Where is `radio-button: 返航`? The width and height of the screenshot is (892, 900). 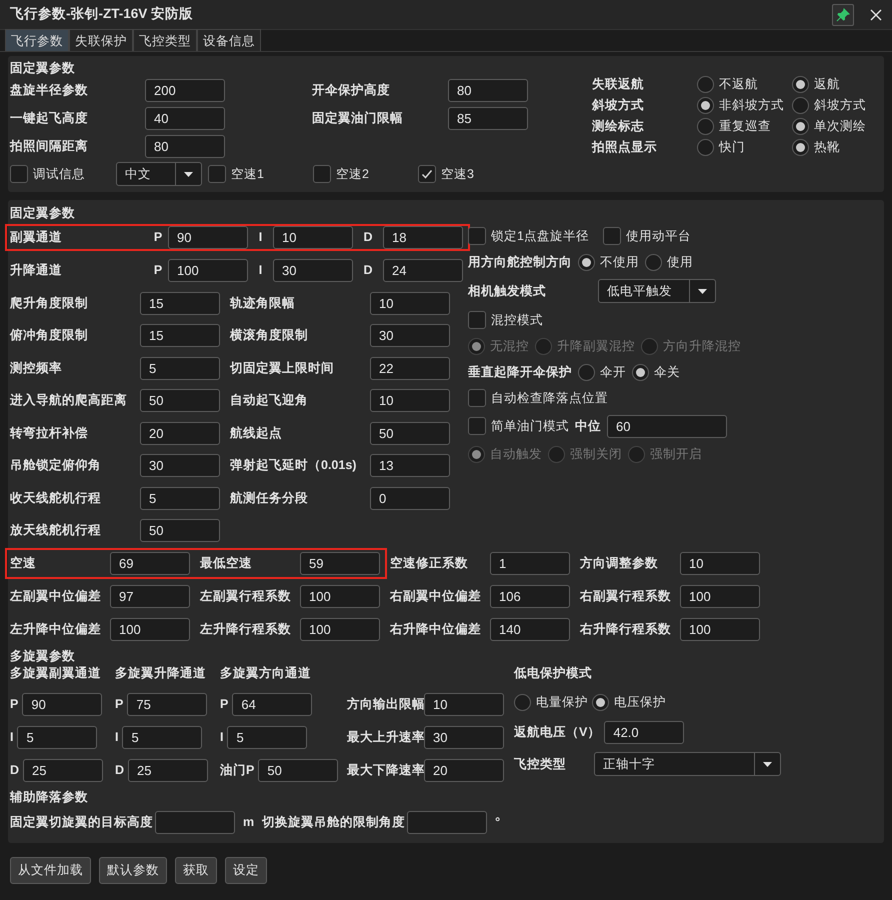
radio-button: 返航 is located at coordinates (839, 84).